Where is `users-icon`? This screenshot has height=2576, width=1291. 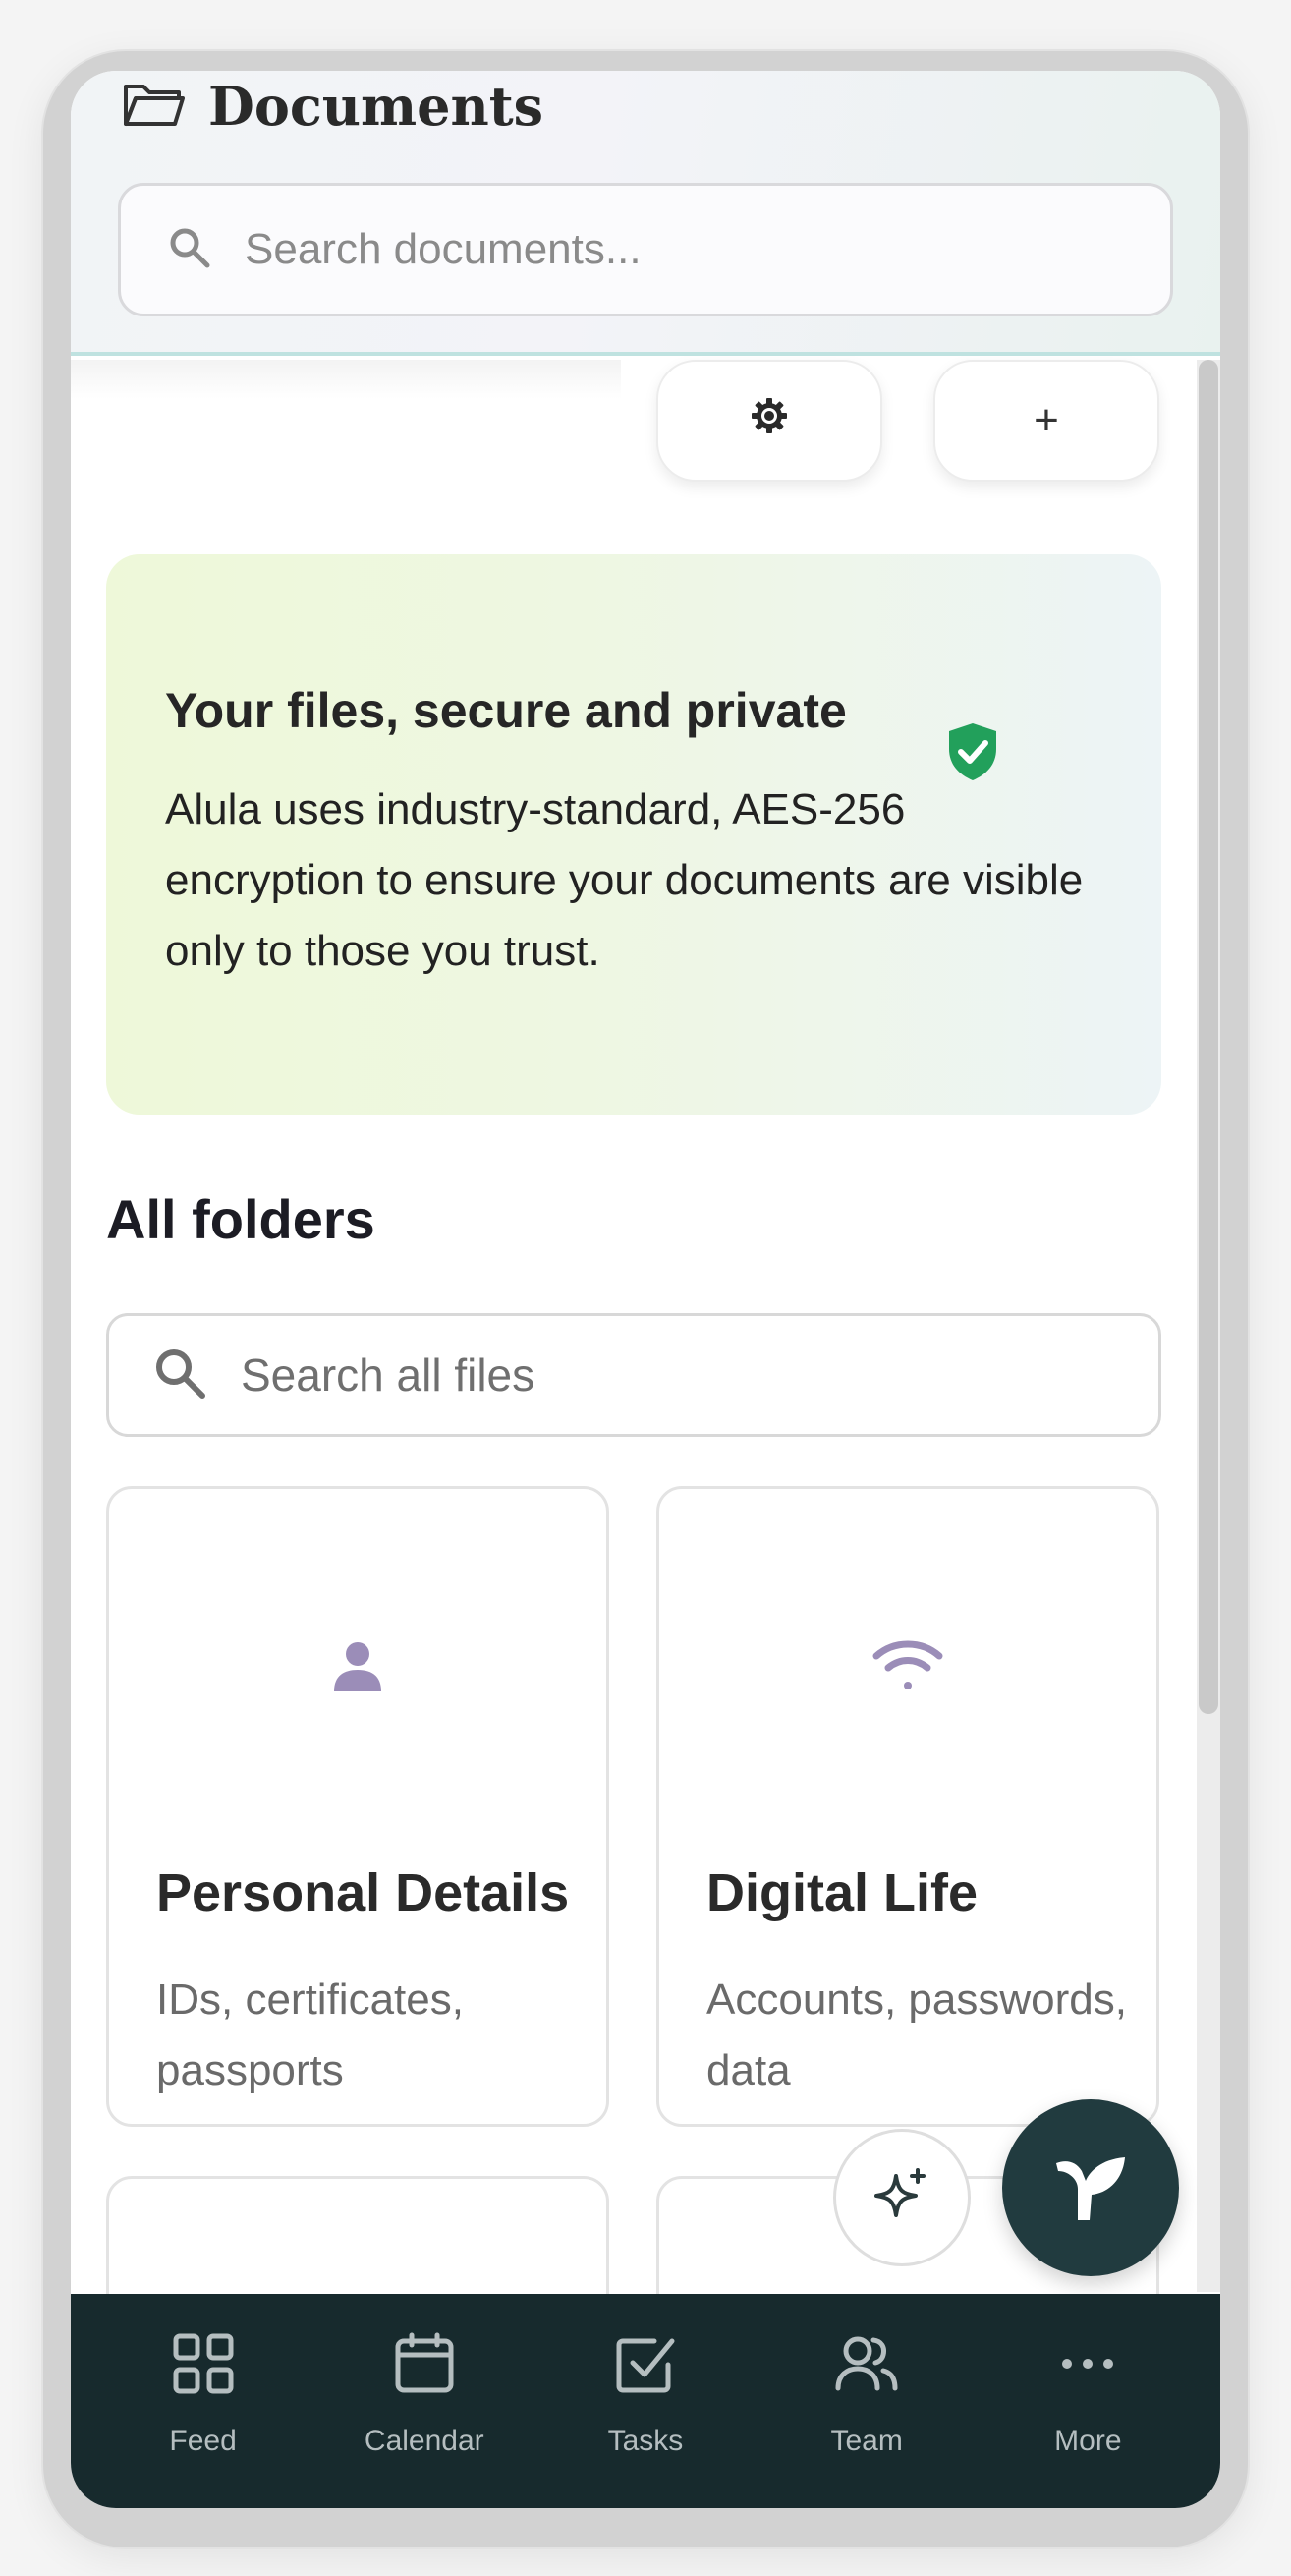 users-icon is located at coordinates (866, 2366).